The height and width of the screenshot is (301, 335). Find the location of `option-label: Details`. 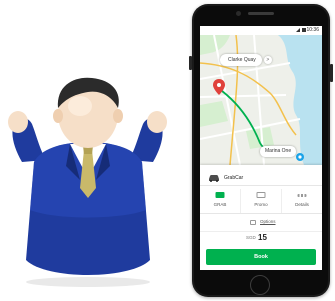

option-label: Details is located at coordinates (302, 204).